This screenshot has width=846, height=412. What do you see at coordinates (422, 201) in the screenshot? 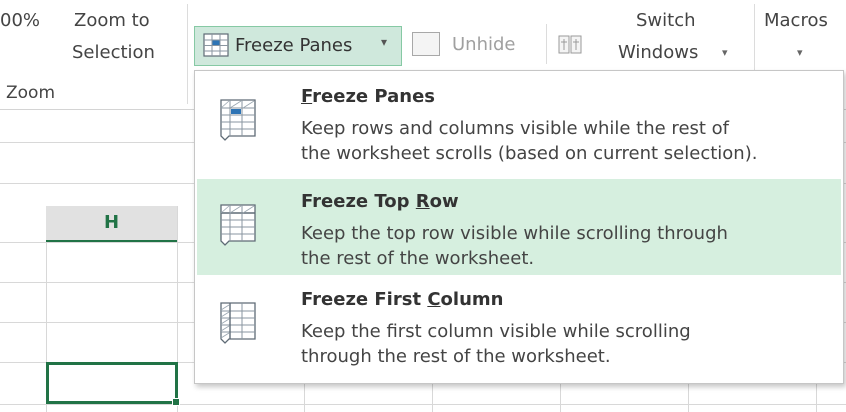
I see `access-key: R` at bounding box center [422, 201].